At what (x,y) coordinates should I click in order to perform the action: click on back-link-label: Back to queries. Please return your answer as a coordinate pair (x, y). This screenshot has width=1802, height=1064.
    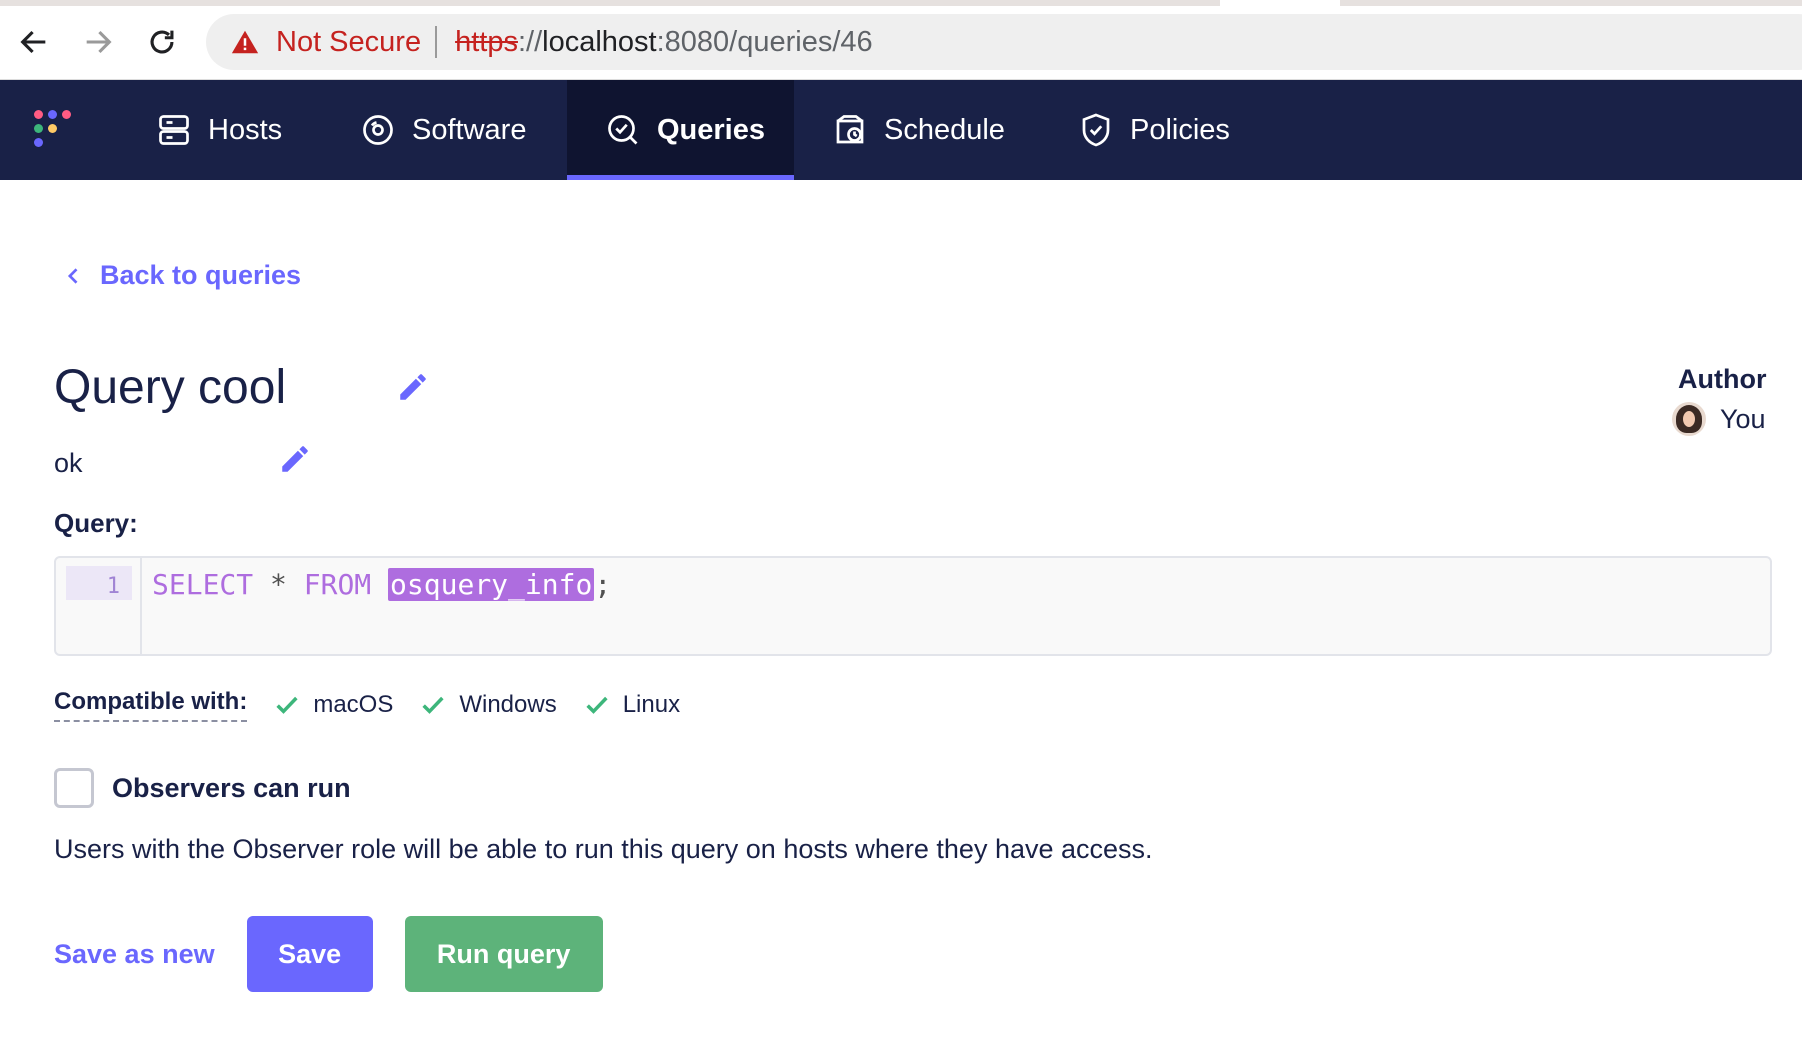
    Looking at the image, I should click on (201, 275).